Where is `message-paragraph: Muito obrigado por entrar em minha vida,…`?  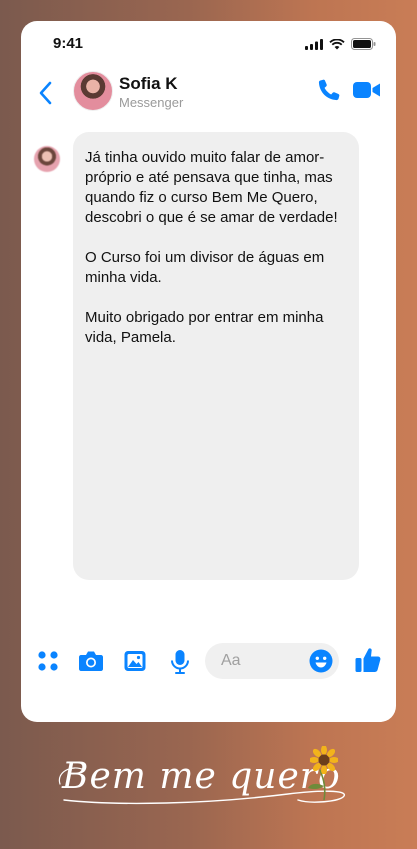 message-paragraph: Muito obrigado por entrar em minha vida,… is located at coordinates (204, 327).